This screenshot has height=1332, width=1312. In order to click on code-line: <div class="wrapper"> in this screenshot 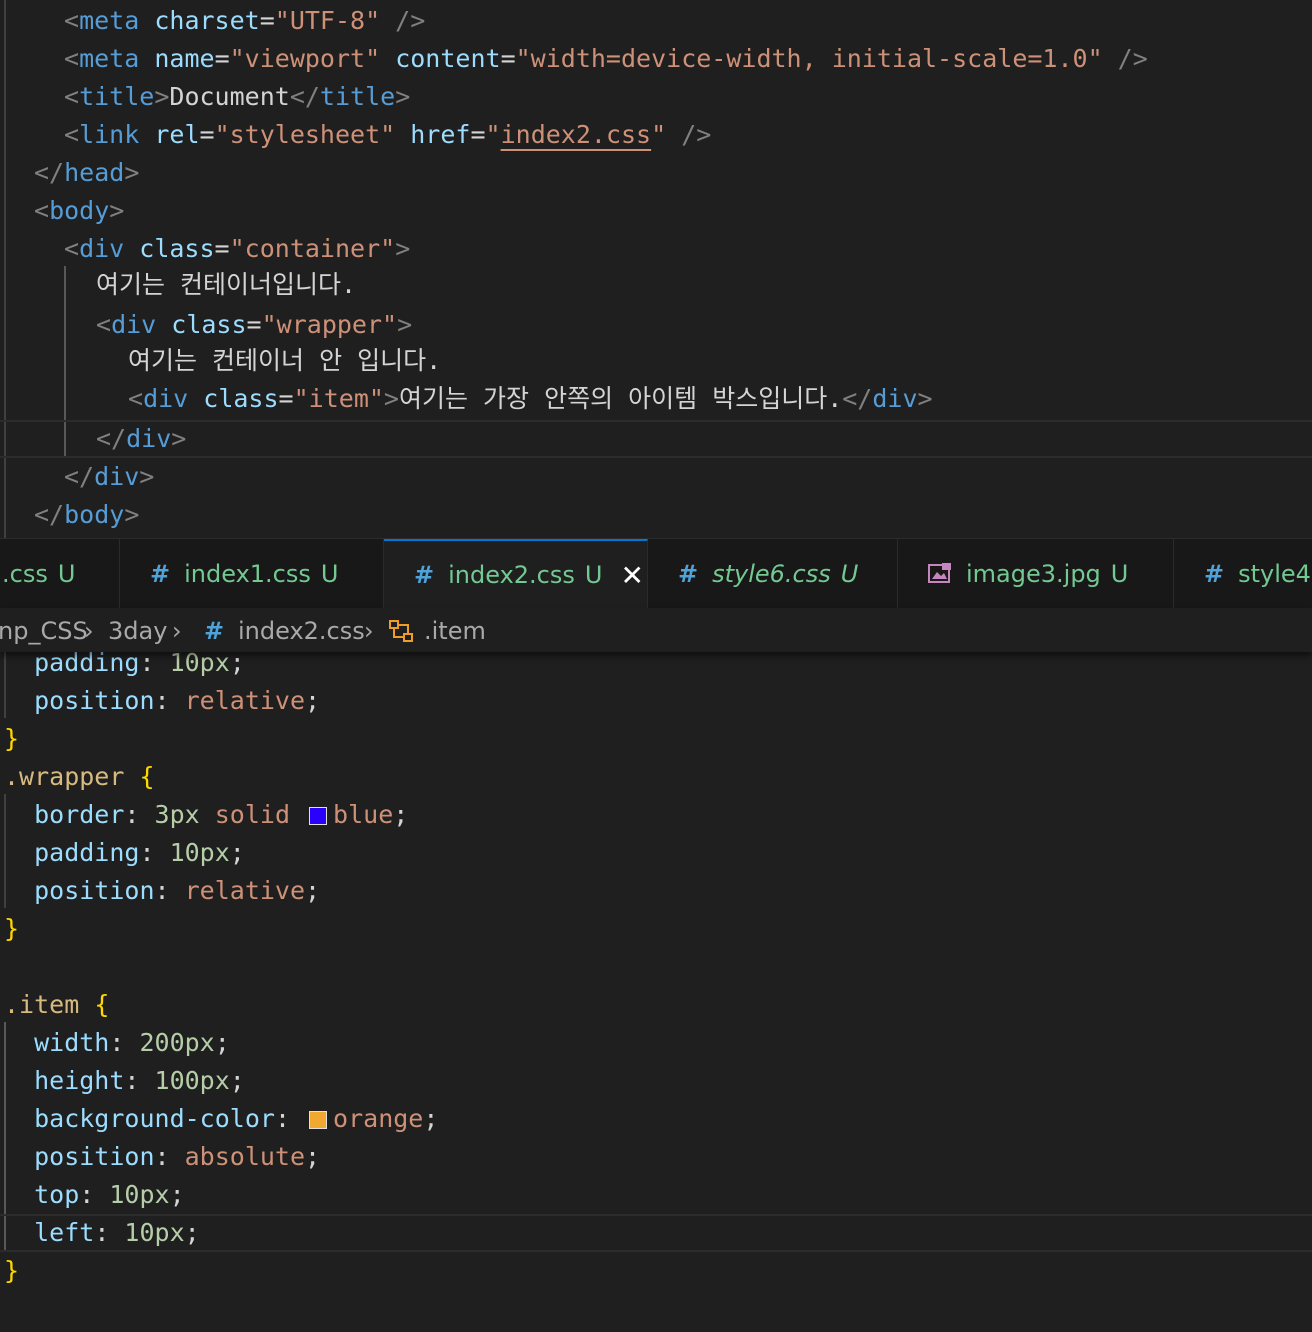, I will do `click(656, 325)`.